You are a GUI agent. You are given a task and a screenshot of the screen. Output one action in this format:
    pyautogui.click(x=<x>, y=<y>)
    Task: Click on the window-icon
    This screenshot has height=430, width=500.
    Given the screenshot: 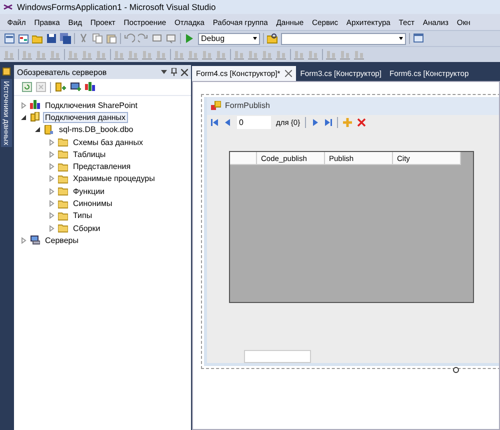 What is the action you would take?
    pyautogui.click(x=418, y=38)
    